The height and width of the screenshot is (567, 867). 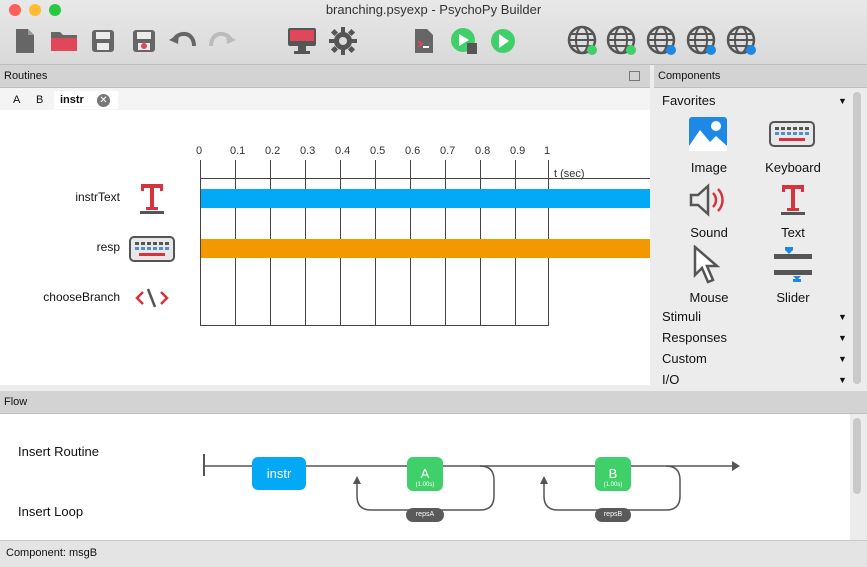 What do you see at coordinates (374, 325) in the screenshot?
I see `timeline-bottom-line` at bounding box center [374, 325].